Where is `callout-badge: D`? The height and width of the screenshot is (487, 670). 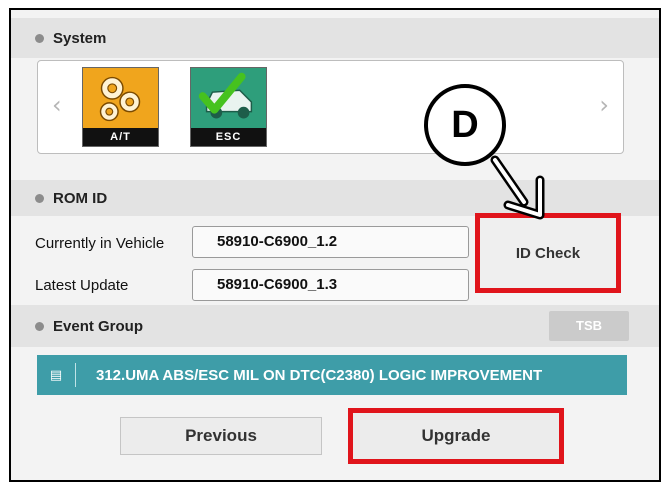
callout-badge: D is located at coordinates (465, 125).